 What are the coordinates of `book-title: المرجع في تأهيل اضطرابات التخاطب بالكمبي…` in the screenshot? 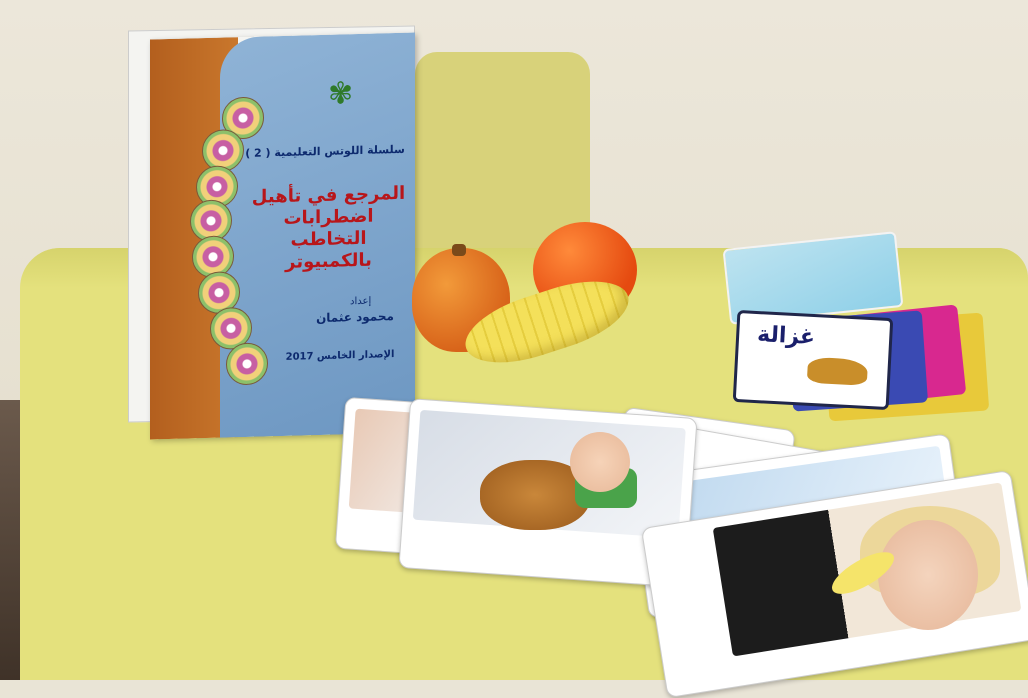 It's located at (328, 229).